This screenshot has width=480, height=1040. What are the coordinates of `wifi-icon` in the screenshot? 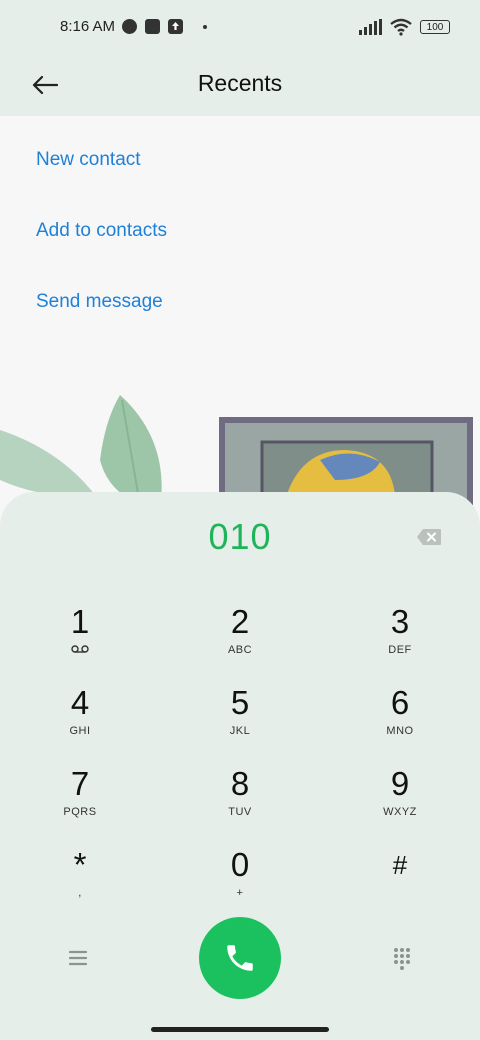 It's located at (401, 27).